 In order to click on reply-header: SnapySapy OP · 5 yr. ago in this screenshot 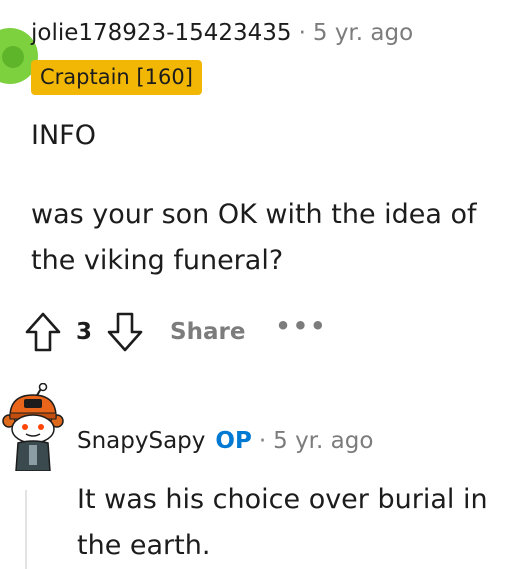, I will do `click(225, 441)`.